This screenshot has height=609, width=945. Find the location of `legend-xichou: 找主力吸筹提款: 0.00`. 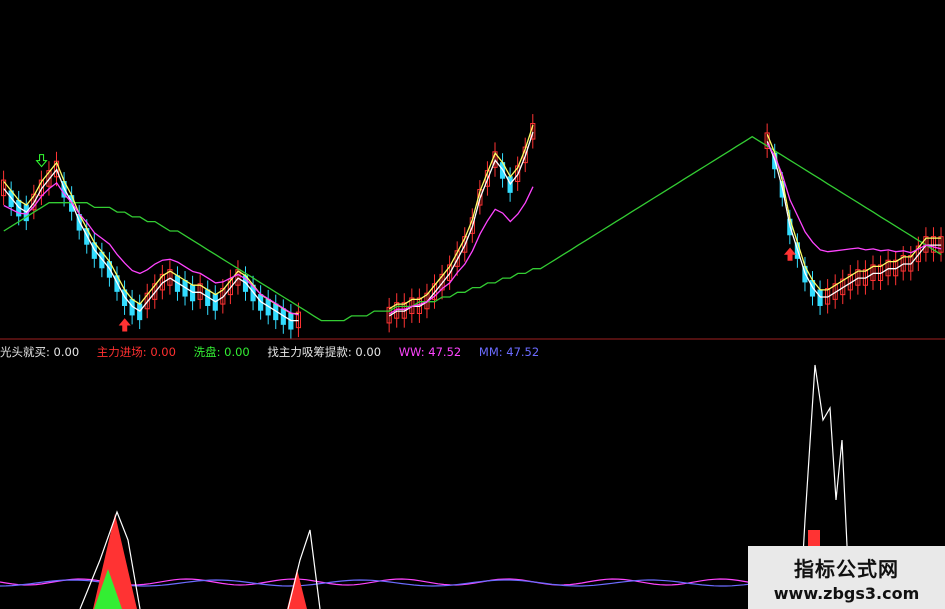

legend-xichou: 找主力吸筹提款: 0.00 is located at coordinates (324, 352).